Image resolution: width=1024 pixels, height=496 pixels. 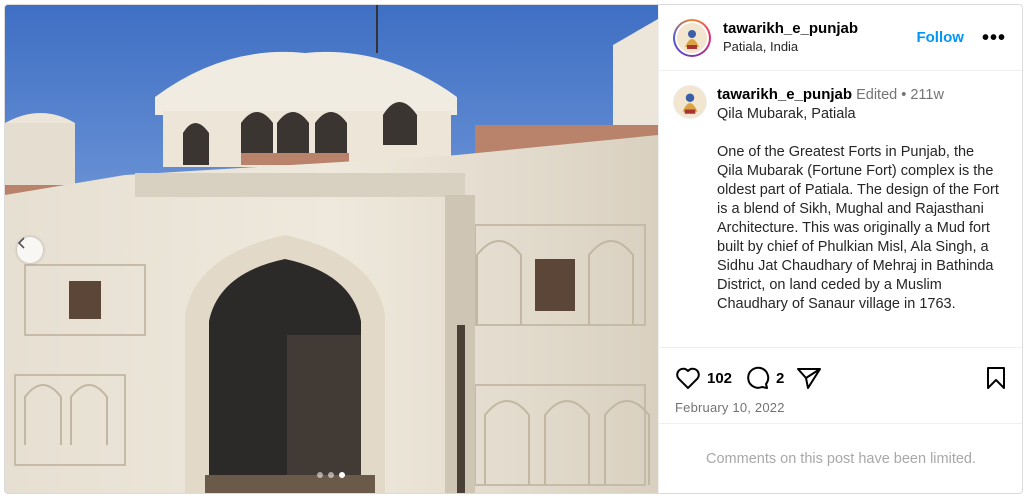 I want to click on heart-icon, so click(x=688, y=378).